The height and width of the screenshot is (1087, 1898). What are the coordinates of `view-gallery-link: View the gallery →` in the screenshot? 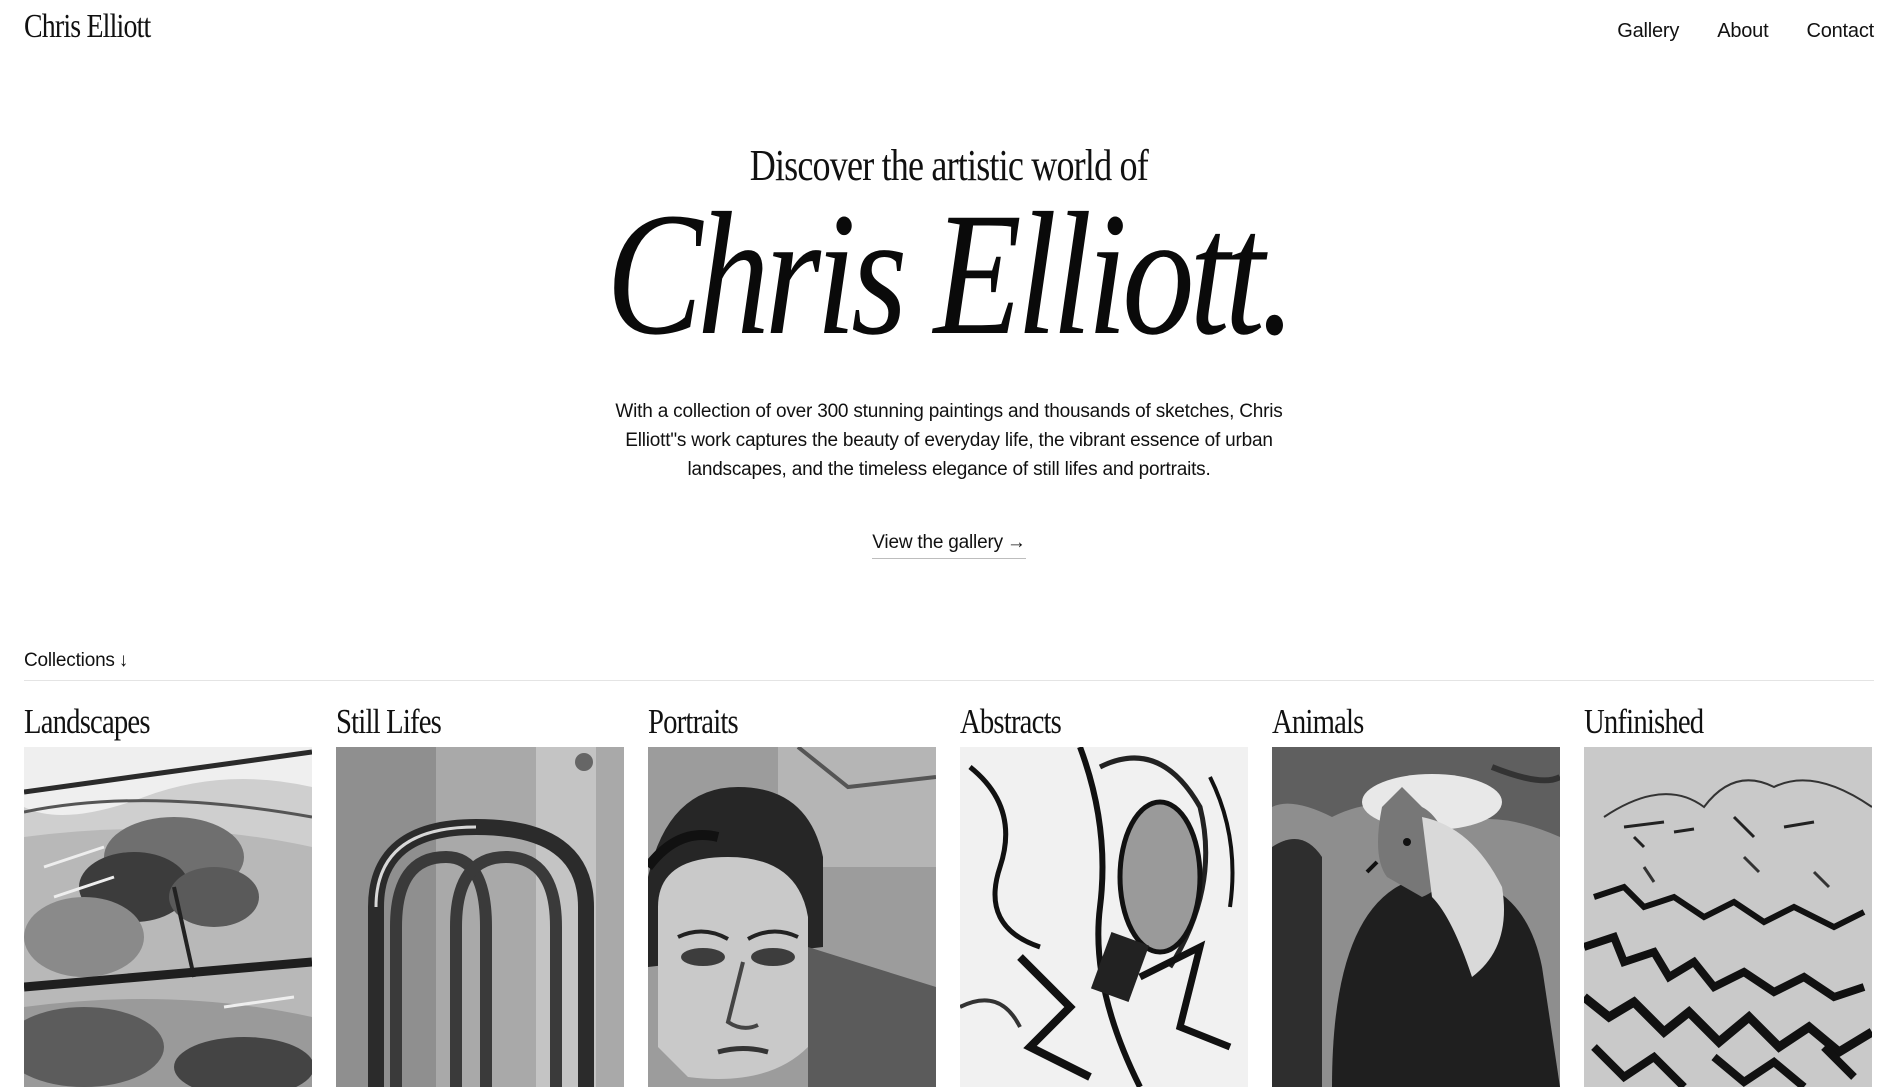 It's located at (949, 545).